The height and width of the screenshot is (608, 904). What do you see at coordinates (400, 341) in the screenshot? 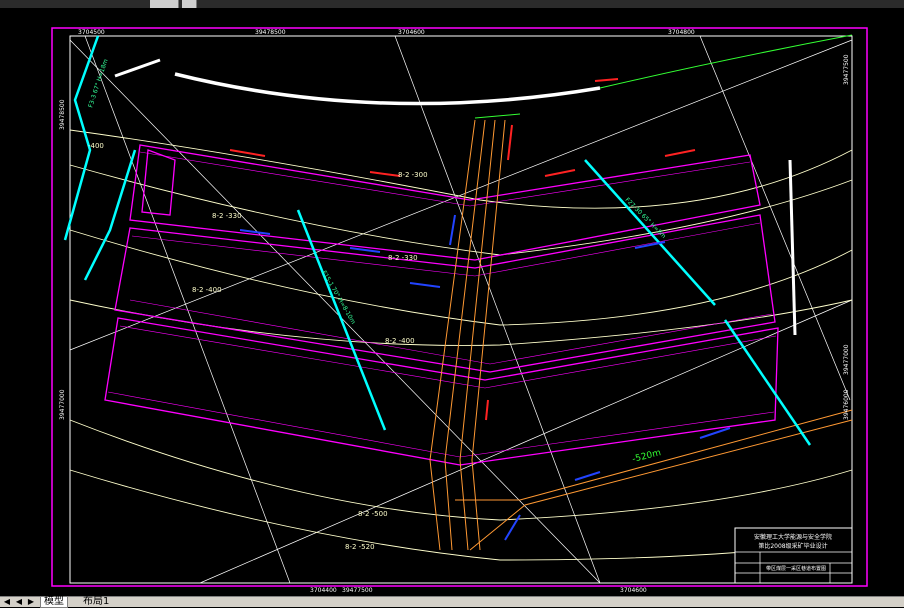
I see `label-b400b: 8-2 -400` at bounding box center [400, 341].